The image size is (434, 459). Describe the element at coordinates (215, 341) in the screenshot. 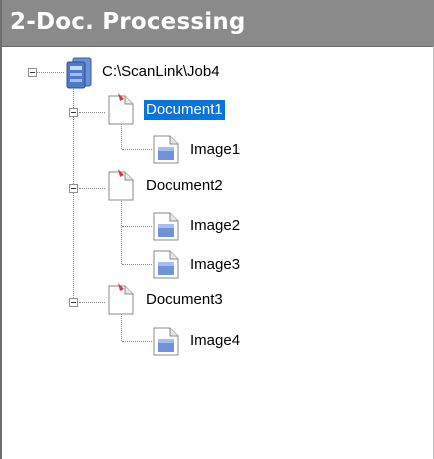

I see `tree-node-image4: Image4` at that location.